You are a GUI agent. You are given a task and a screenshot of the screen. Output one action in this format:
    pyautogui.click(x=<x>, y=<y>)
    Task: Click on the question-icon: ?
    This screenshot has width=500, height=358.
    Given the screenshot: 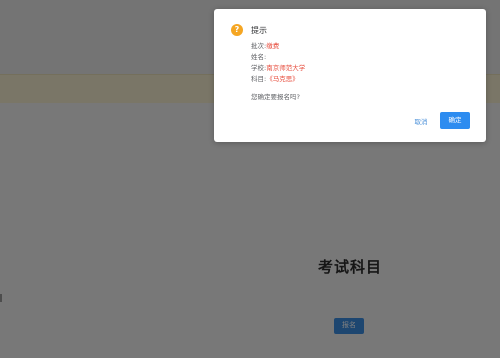 What is the action you would take?
    pyautogui.click(x=237, y=30)
    